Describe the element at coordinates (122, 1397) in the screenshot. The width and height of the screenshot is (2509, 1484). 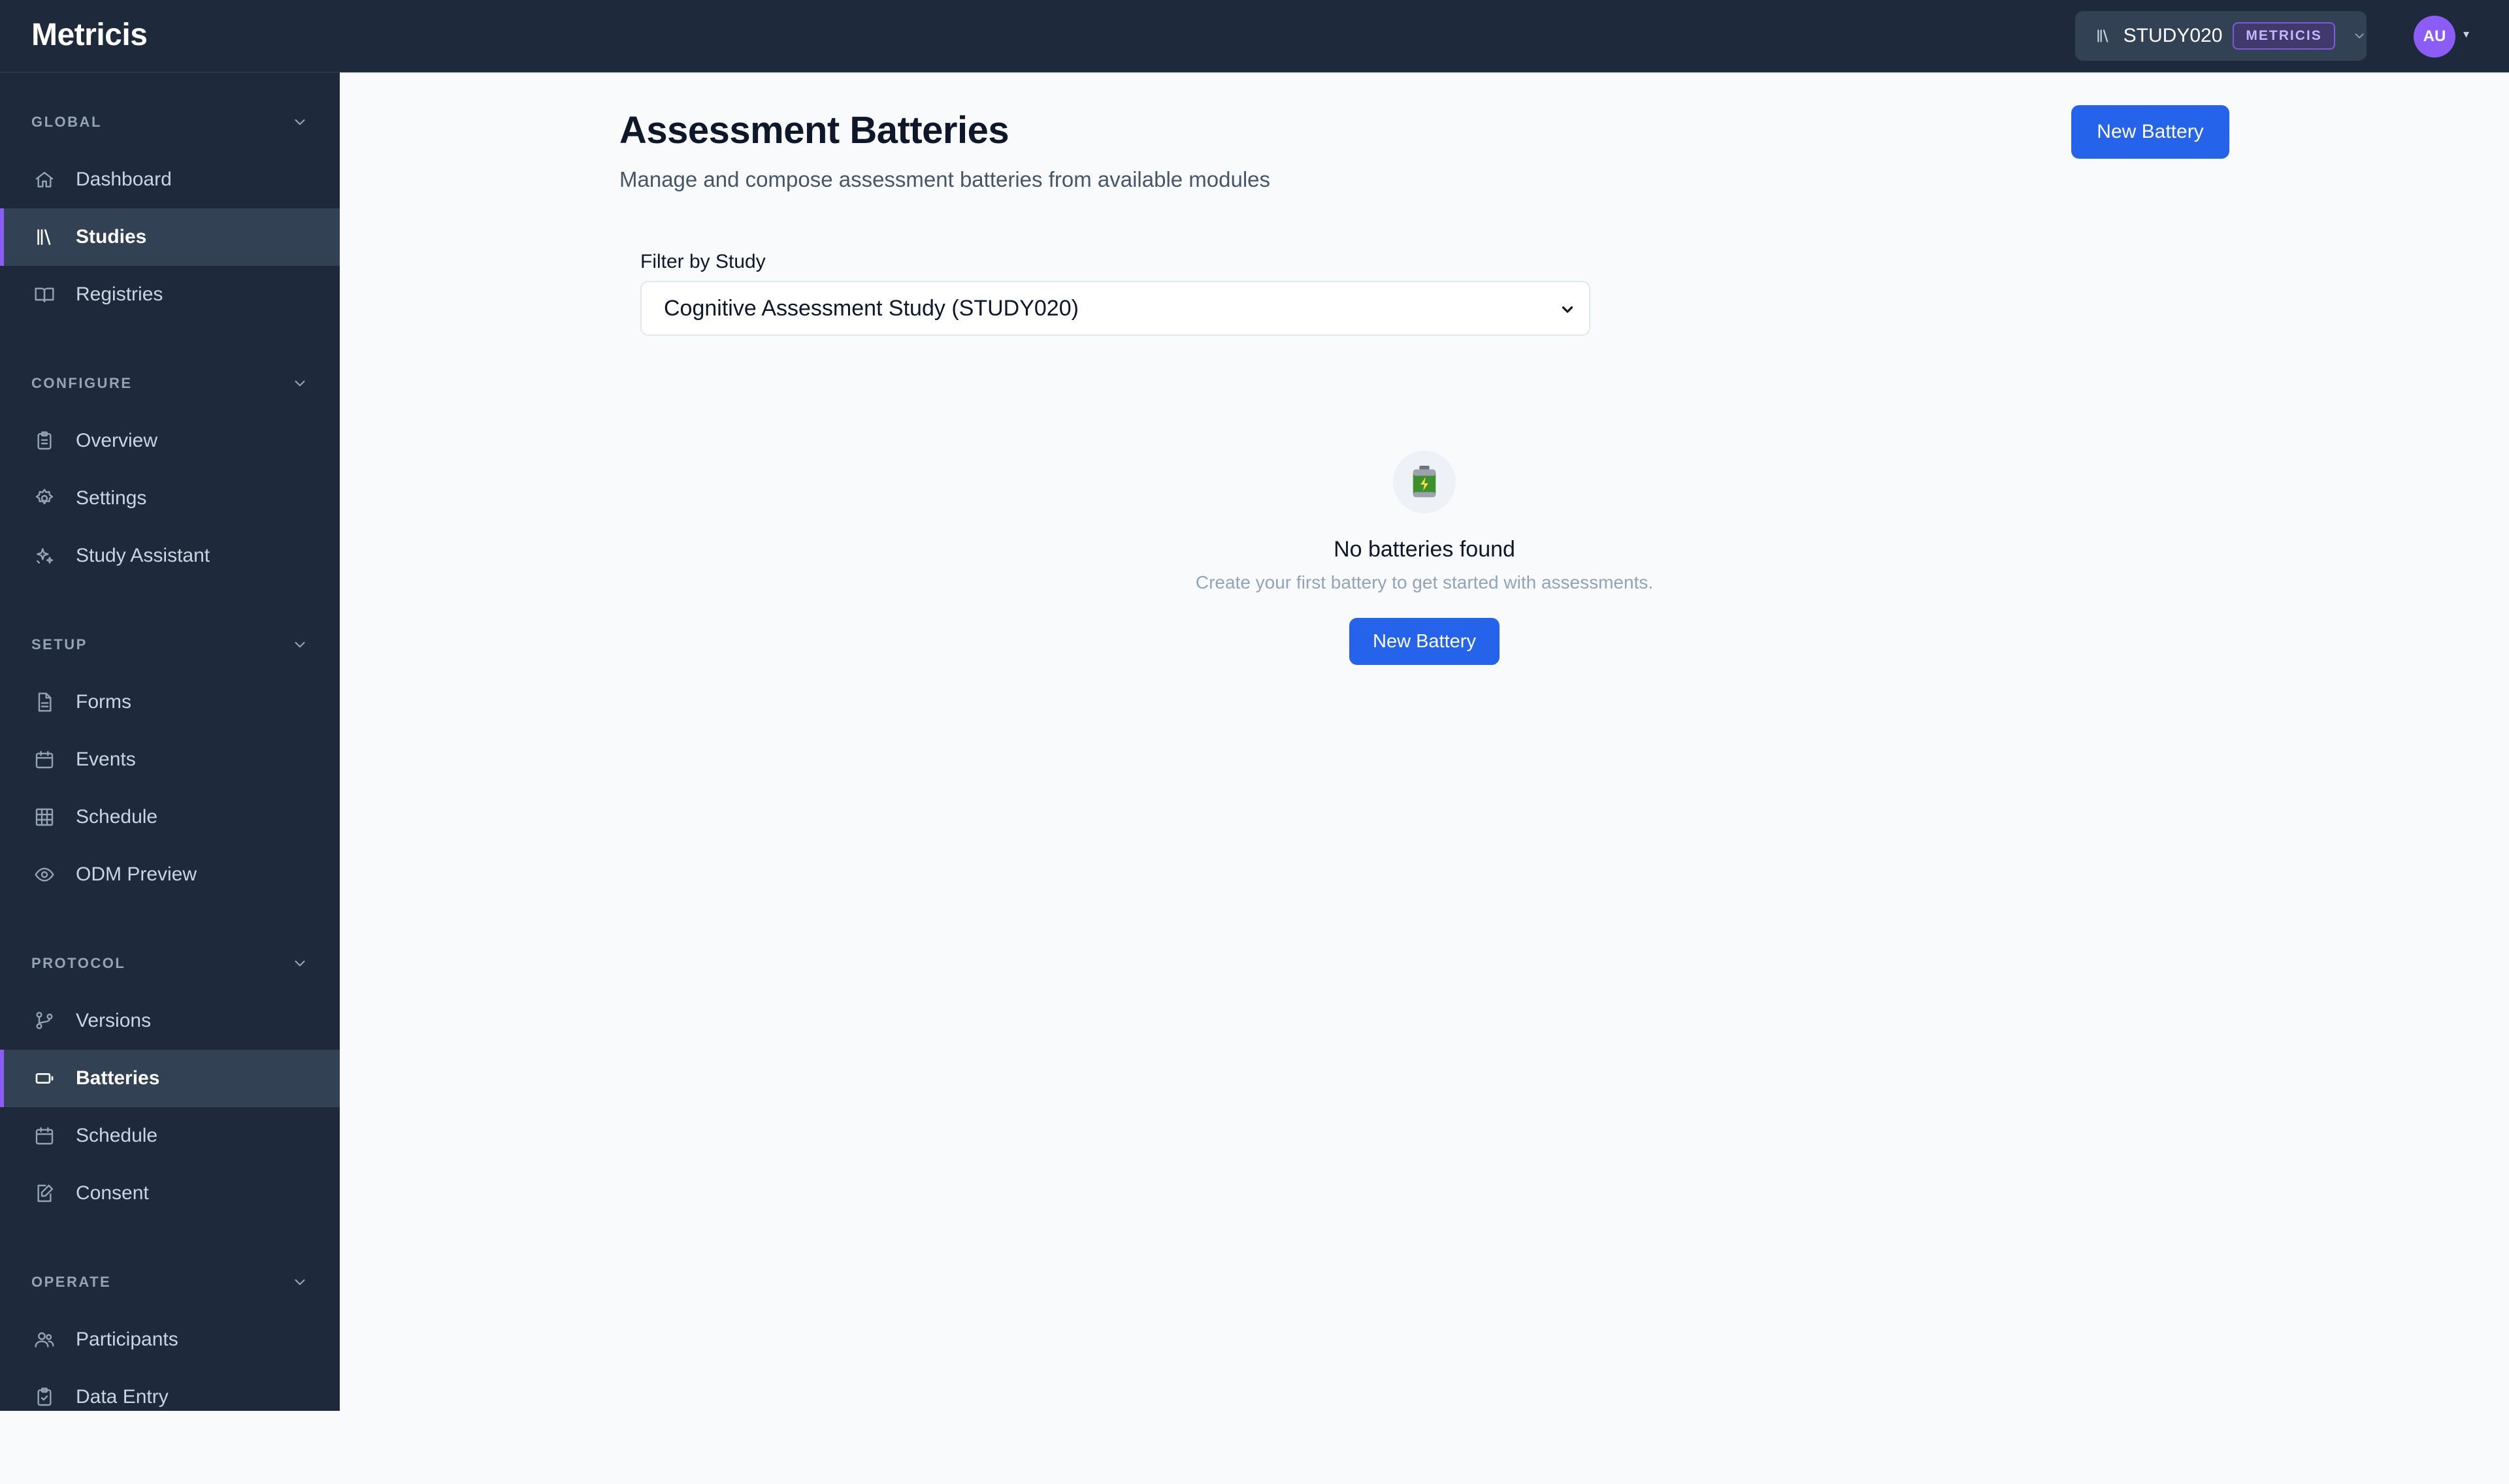
I see `sidebar-item-label: Data Entry` at that location.